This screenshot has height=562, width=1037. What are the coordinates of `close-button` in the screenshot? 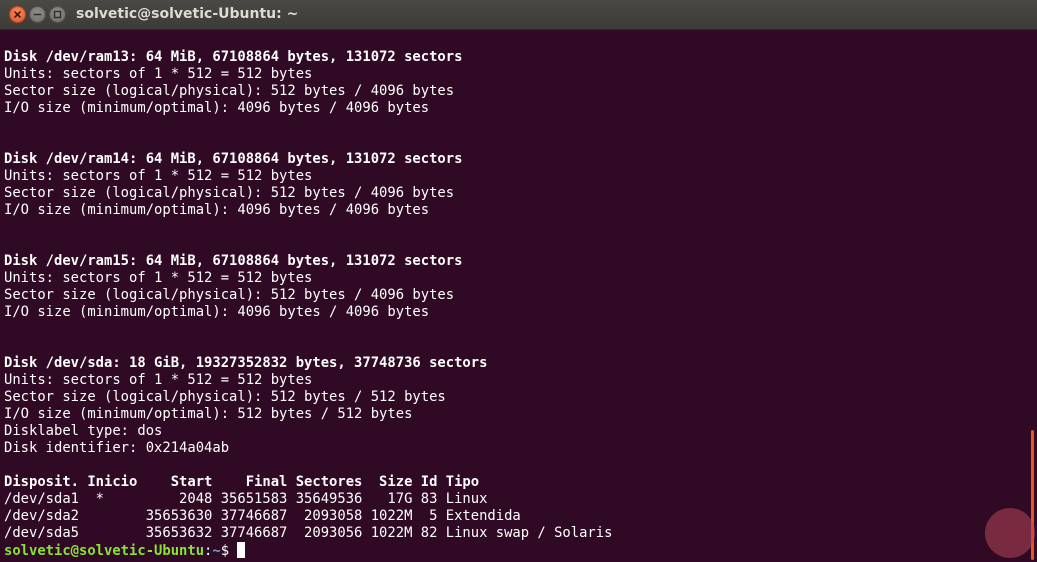 It's located at (17, 14).